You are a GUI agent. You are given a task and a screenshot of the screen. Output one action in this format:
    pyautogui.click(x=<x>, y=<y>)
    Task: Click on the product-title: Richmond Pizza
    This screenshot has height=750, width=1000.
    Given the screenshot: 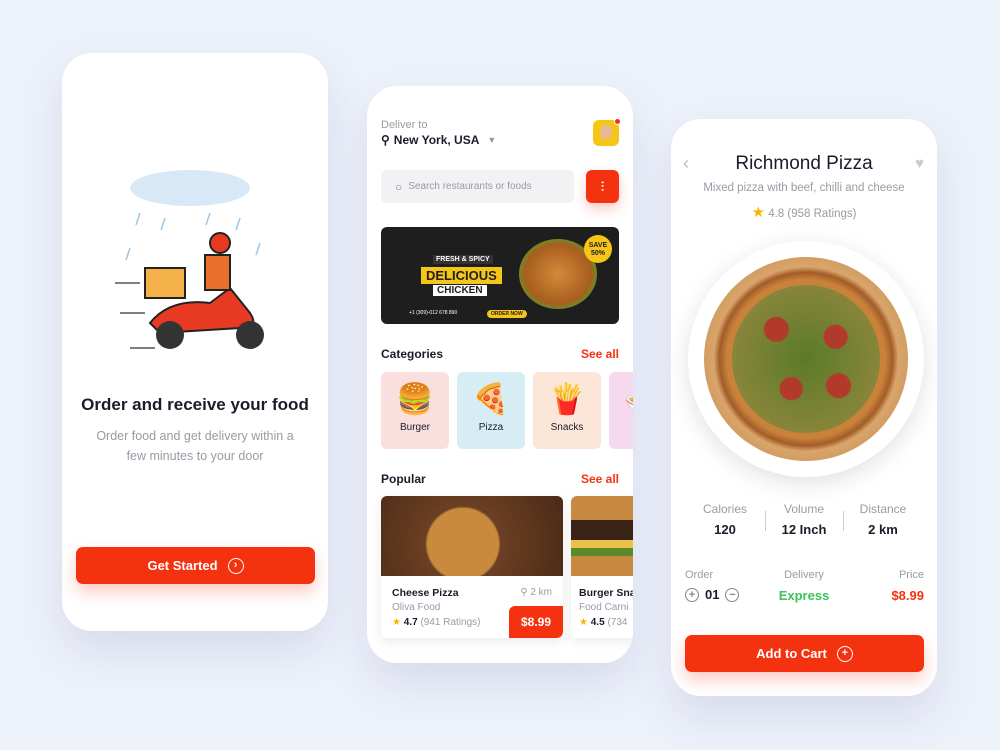 What is the action you would take?
    pyautogui.click(x=804, y=163)
    